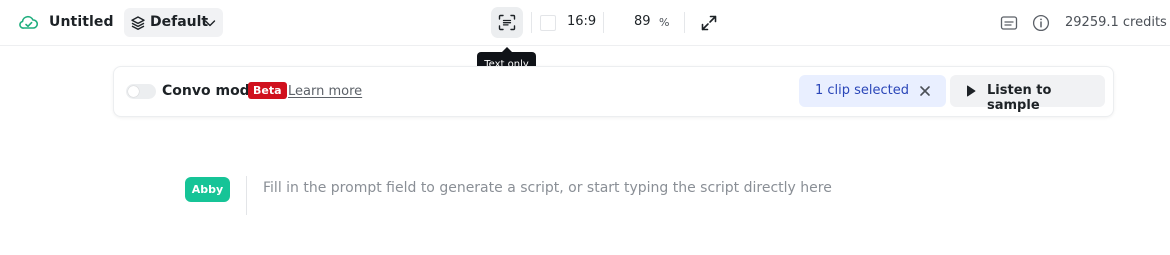 This screenshot has width=1170, height=255. Describe the element at coordinates (1041, 23) in the screenshot. I see `info-icon` at that location.